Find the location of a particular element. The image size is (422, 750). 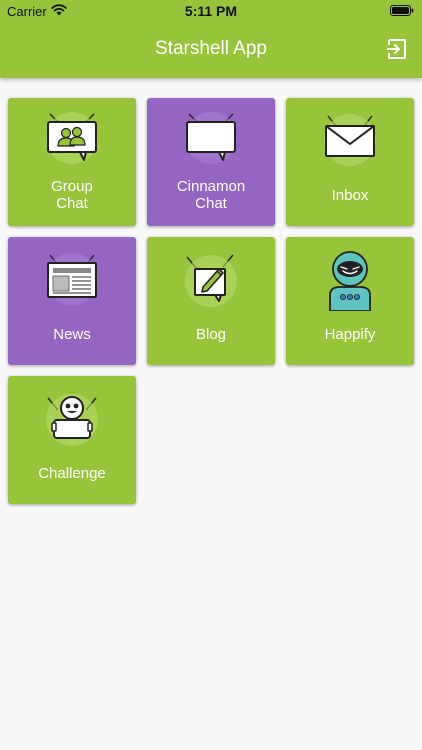

tile-cinnamon-chat: Cinnamon Chat is located at coordinates (211, 162).